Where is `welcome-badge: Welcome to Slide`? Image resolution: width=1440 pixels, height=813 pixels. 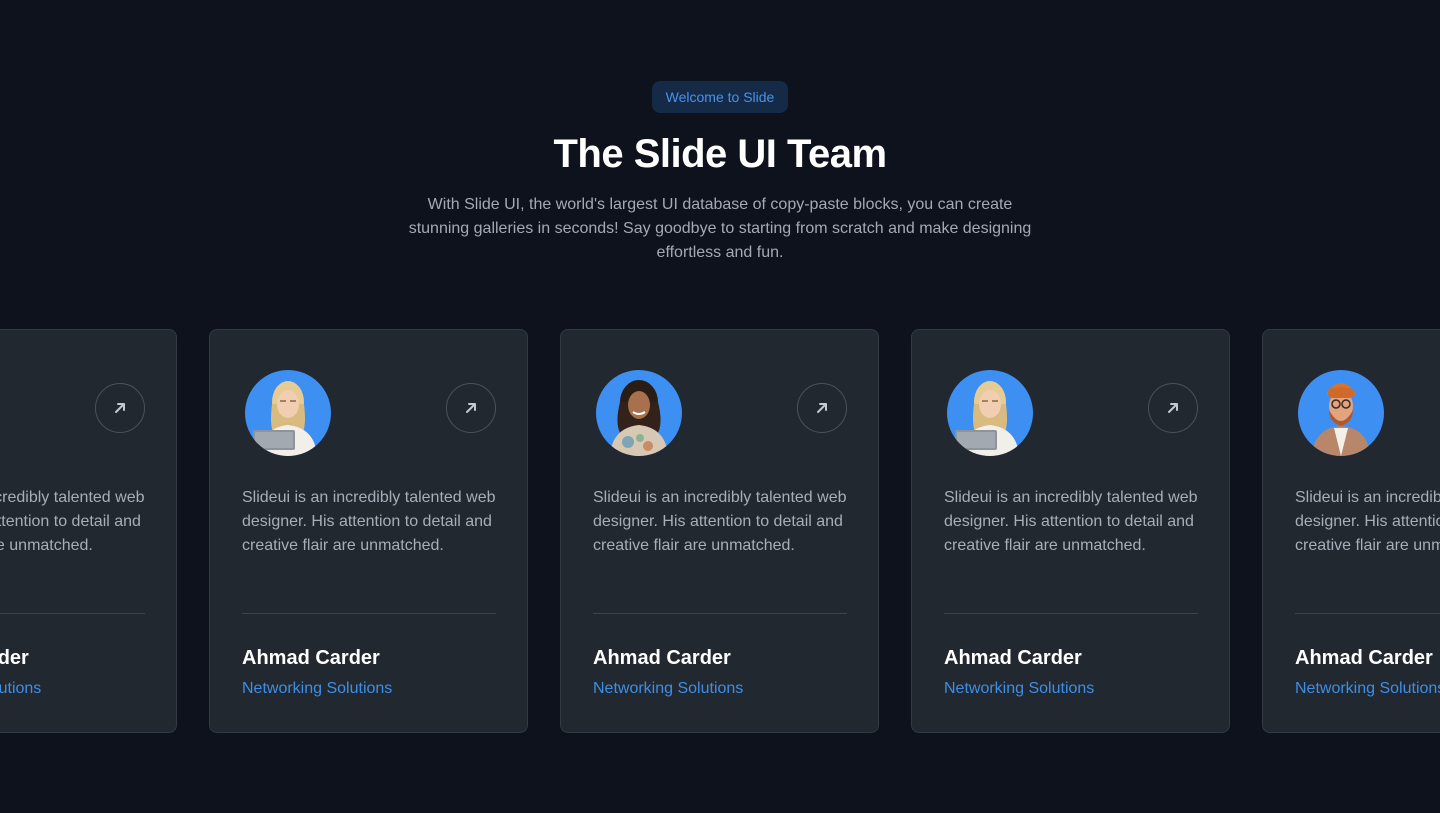 welcome-badge: Welcome to Slide is located at coordinates (720, 97).